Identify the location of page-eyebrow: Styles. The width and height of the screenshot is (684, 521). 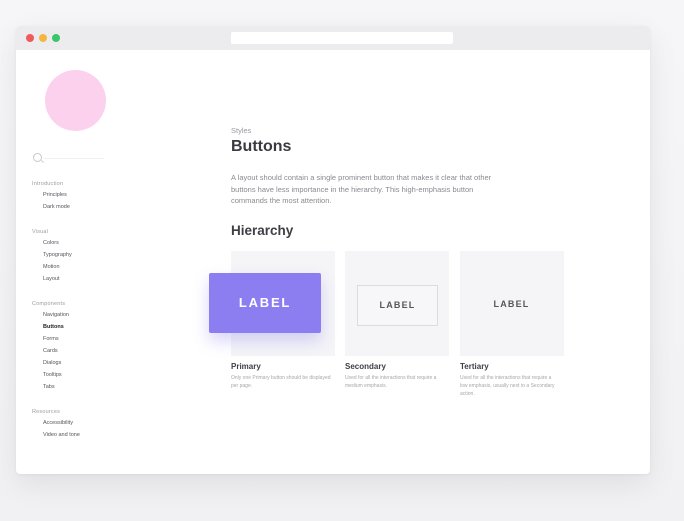
(241, 130).